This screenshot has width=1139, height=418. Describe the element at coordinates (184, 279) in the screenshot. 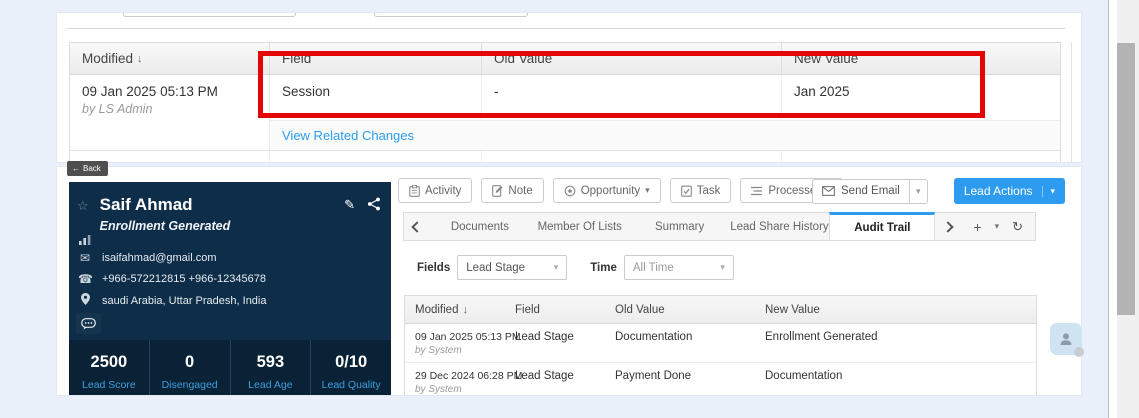

I see `lead-phone: +966-572212815 +966-12345678` at that location.